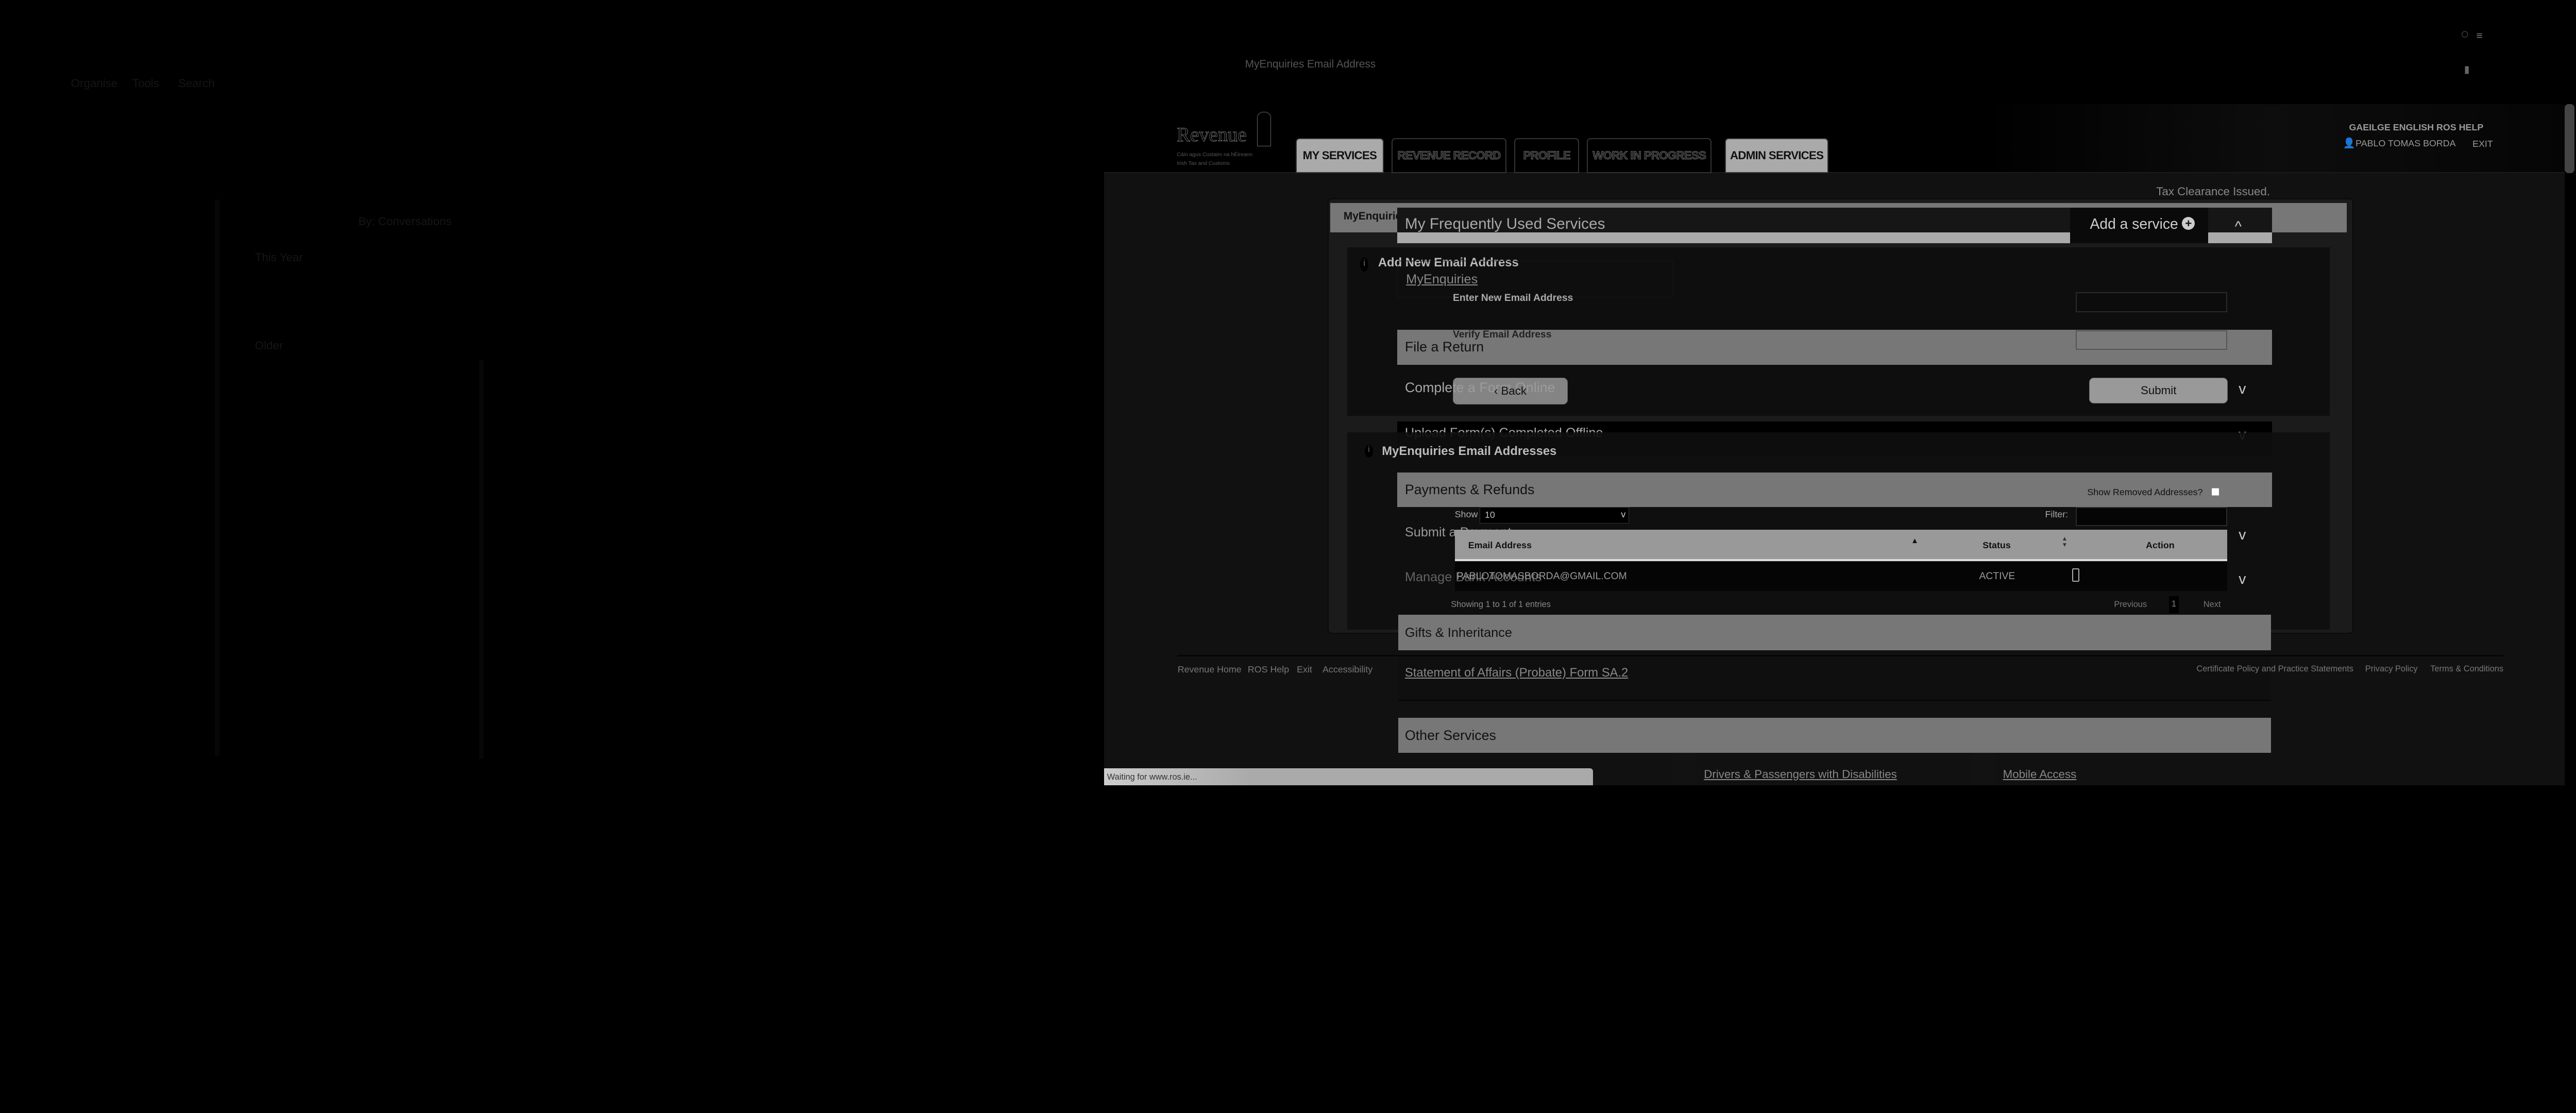  What do you see at coordinates (95, 83) in the screenshot?
I see `menu-organise: Organise` at bounding box center [95, 83].